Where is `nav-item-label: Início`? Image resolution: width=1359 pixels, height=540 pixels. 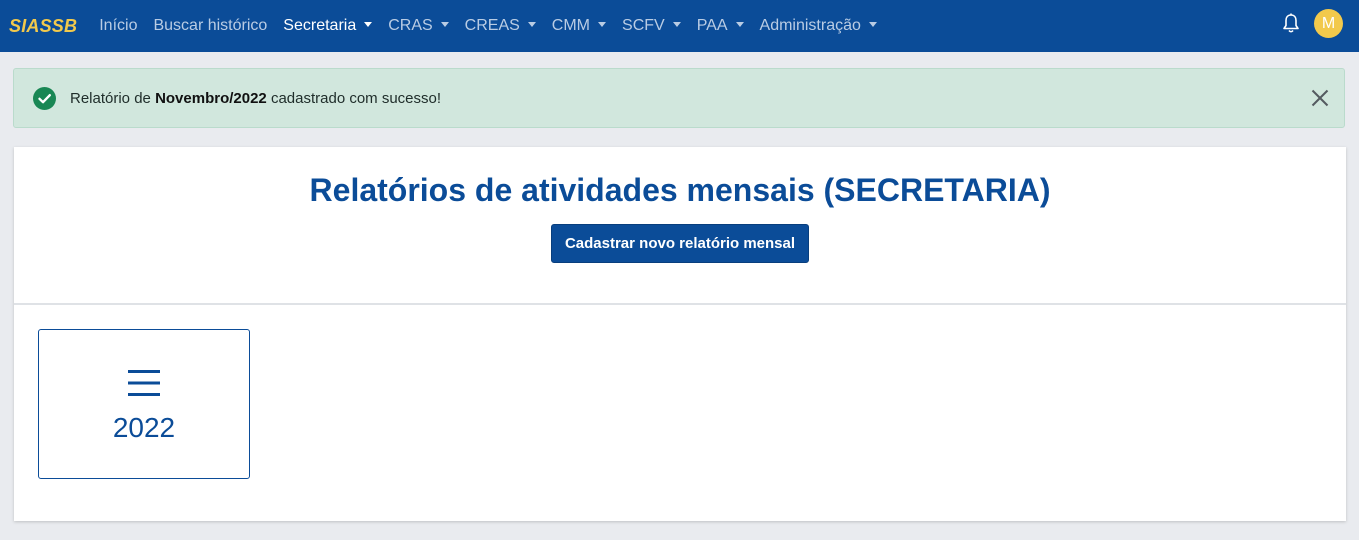 nav-item-label: Início is located at coordinates (118, 25).